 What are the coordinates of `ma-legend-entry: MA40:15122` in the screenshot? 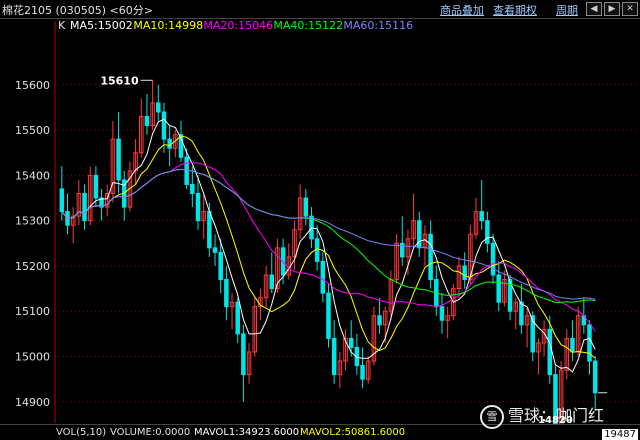 It's located at (308, 25).